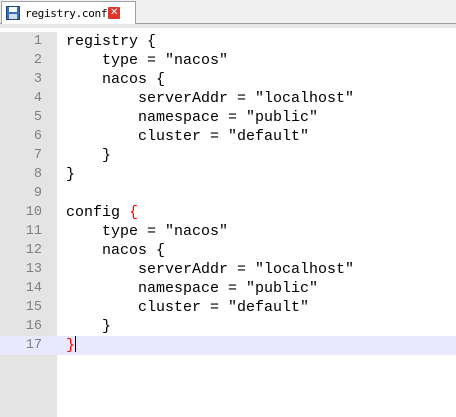 This screenshot has height=417, width=456. Describe the element at coordinates (33, 231) in the screenshot. I see `line-number: 11` at that location.